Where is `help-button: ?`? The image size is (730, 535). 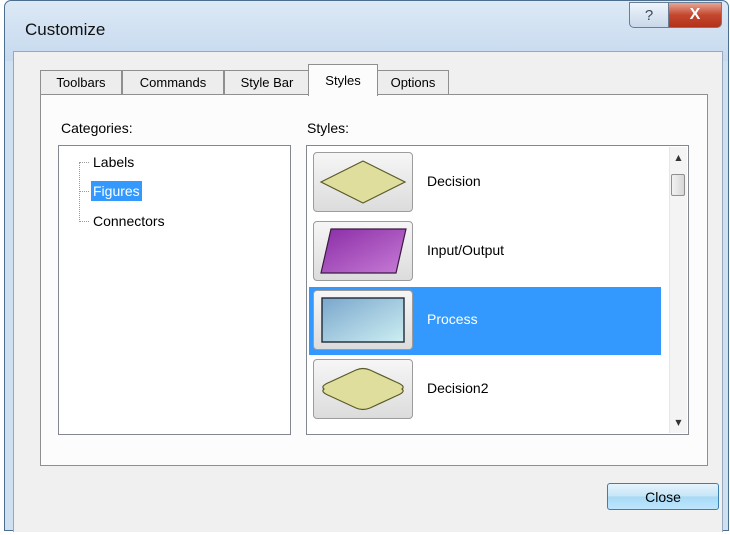 help-button: ? is located at coordinates (649, 15).